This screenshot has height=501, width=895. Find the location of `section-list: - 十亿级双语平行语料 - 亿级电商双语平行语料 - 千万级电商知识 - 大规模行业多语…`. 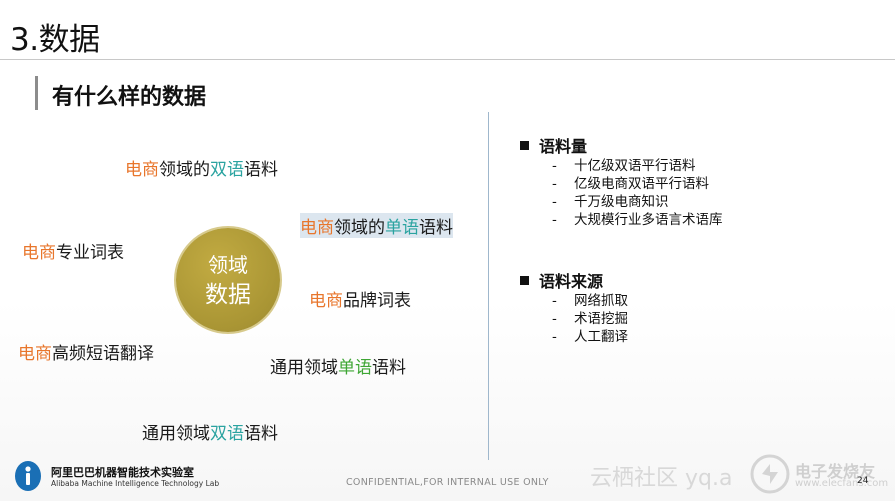

section-list: - 十亿级双语平行语料 - 亿级电商双语平行语料 - 千万级电商知识 - 大规模行业多语… is located at coordinates (637, 193).